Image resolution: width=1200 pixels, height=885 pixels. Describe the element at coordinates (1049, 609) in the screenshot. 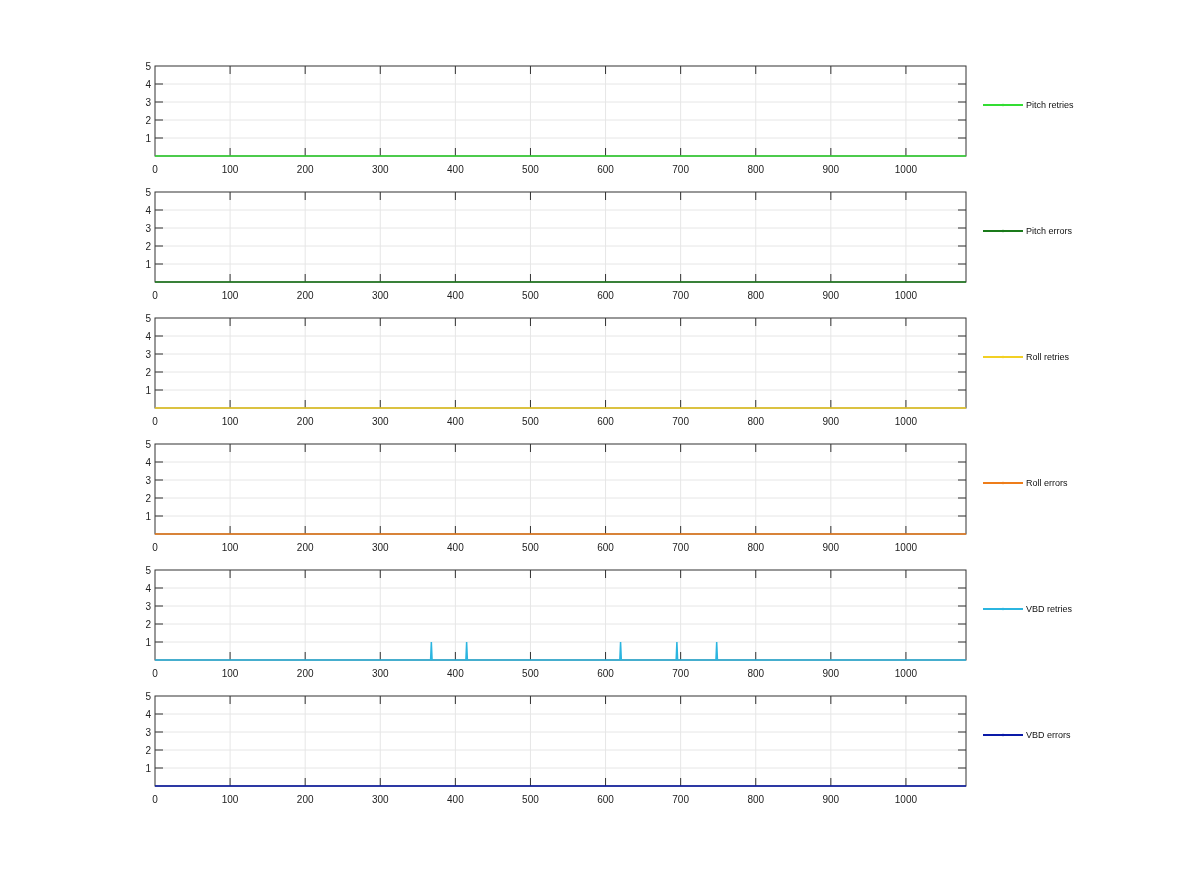

I see `legend-label: VBD retries` at that location.